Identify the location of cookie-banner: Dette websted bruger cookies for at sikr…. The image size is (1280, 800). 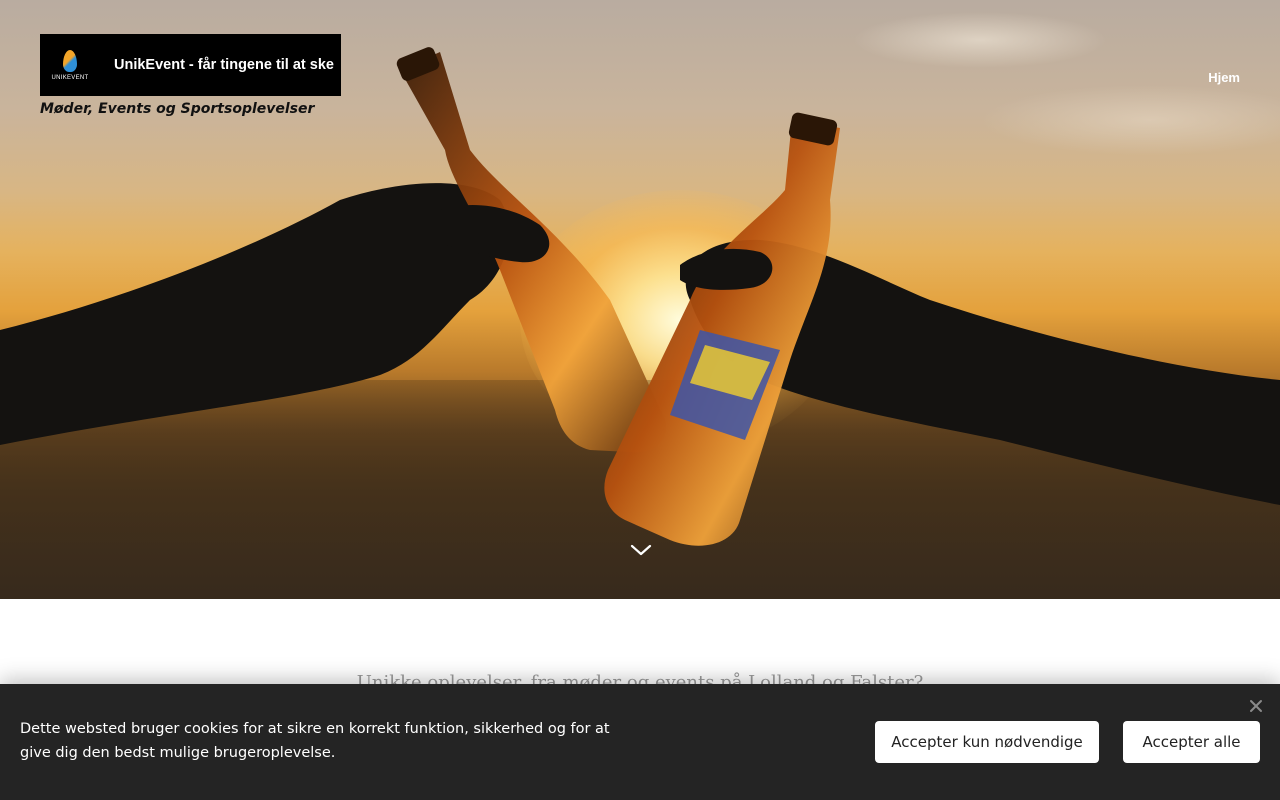
(640, 742).